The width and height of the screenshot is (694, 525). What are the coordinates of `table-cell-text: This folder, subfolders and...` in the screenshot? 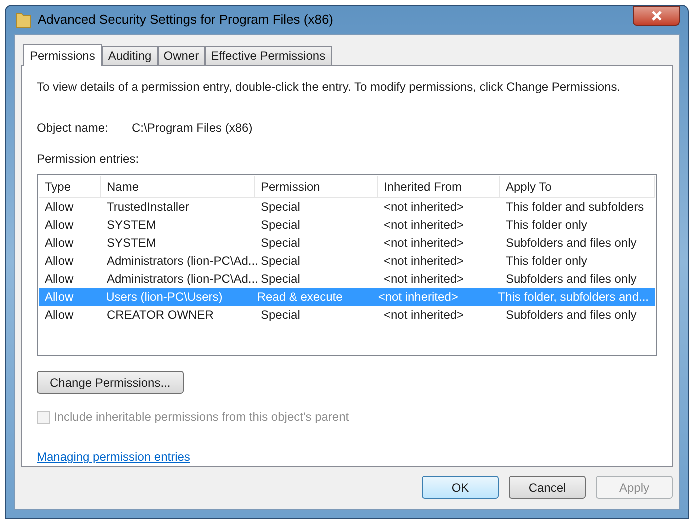 It's located at (573, 297).